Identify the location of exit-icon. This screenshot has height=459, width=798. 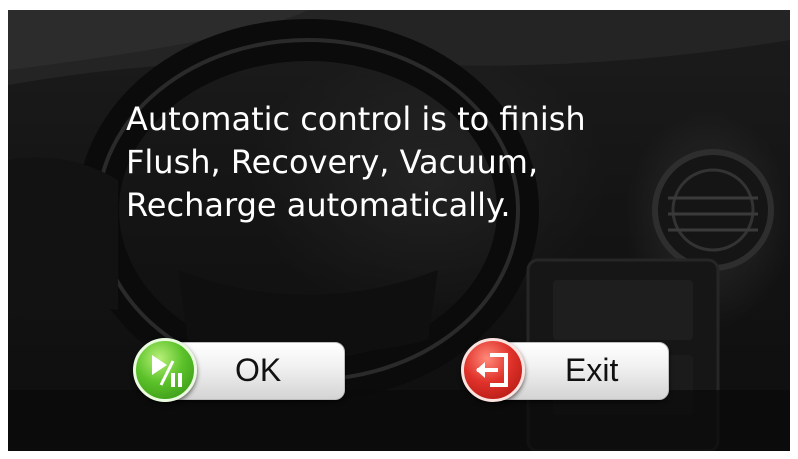
(492, 370).